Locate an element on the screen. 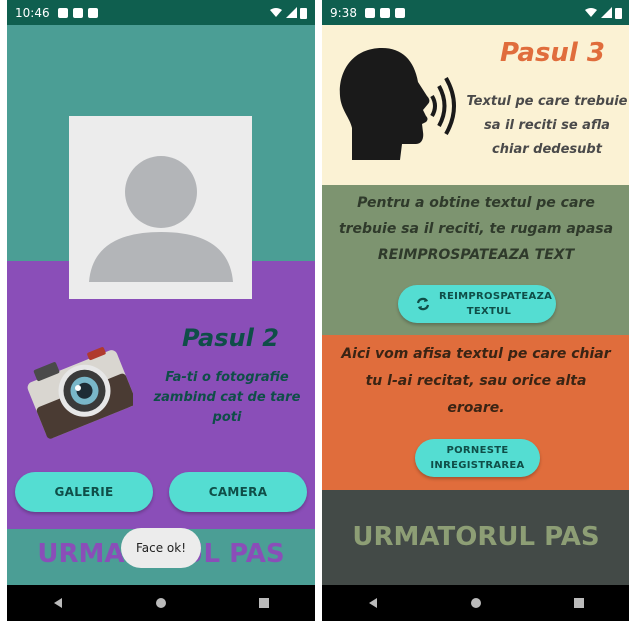 Image resolution: width=629 pixels, height=621 pixels. speaking-head-icon is located at coordinates (397, 104).